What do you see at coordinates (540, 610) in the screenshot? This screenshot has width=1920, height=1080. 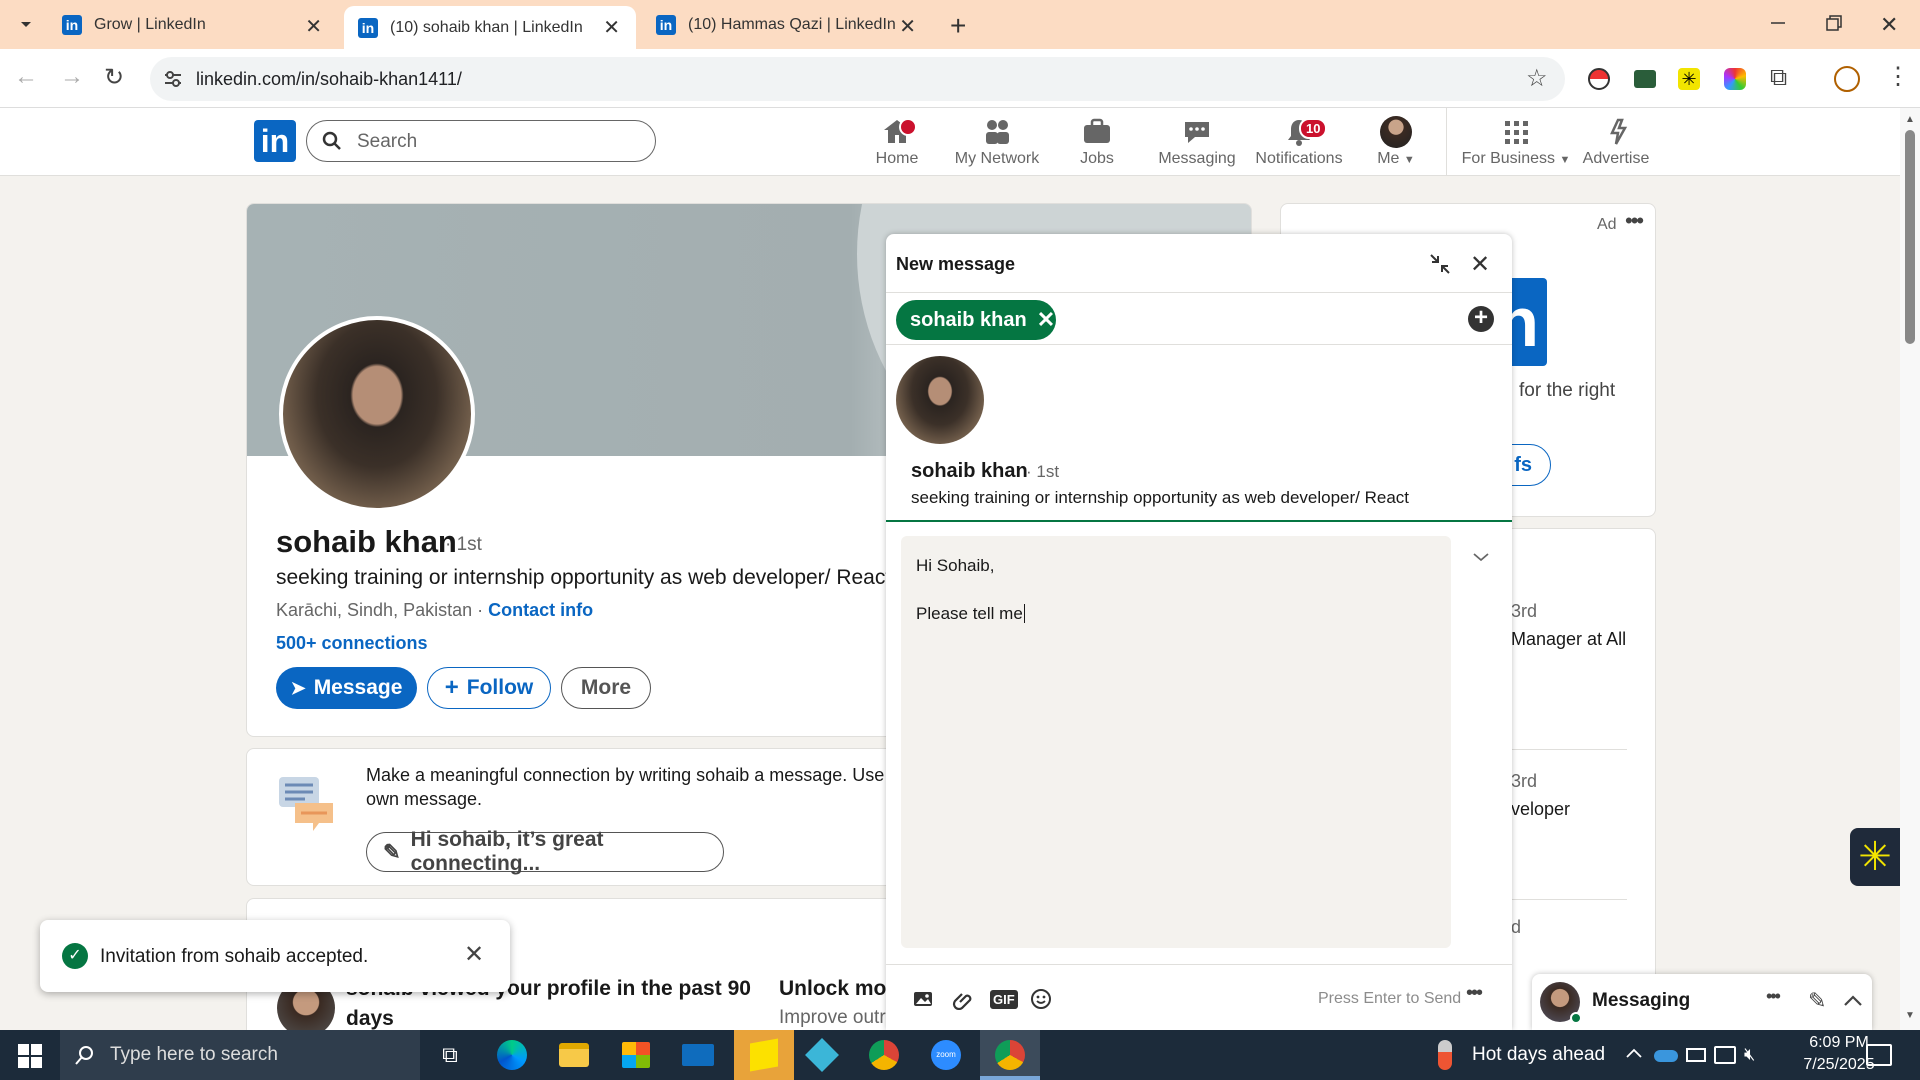 I see `contact-info-link: Contact info` at bounding box center [540, 610].